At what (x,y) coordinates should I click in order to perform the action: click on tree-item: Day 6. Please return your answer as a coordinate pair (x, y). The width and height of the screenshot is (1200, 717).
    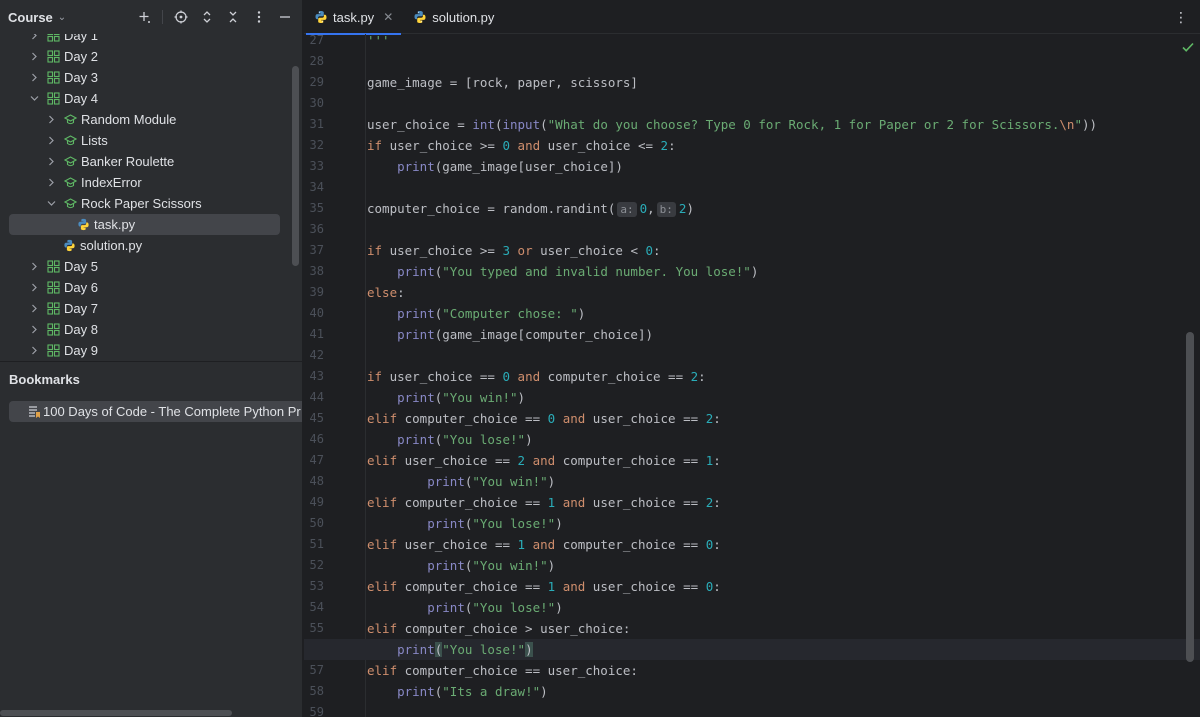
    Looking at the image, I should click on (145, 287).